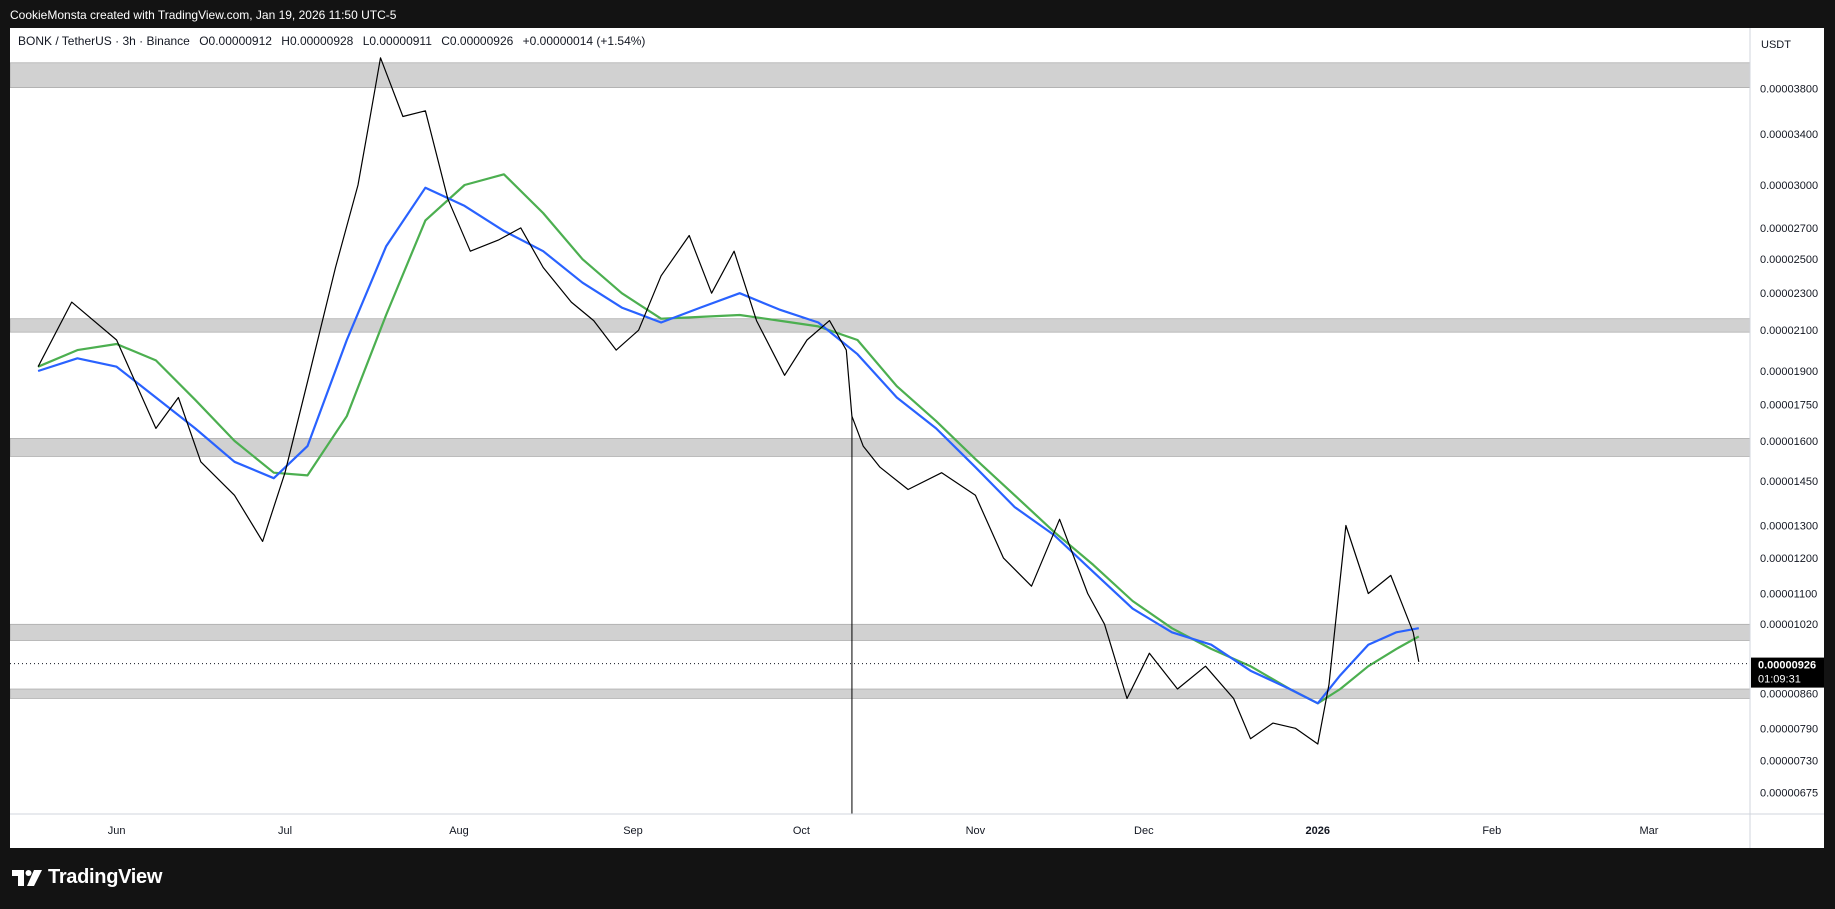  I want to click on tradingview-logo-icon, so click(27, 877).